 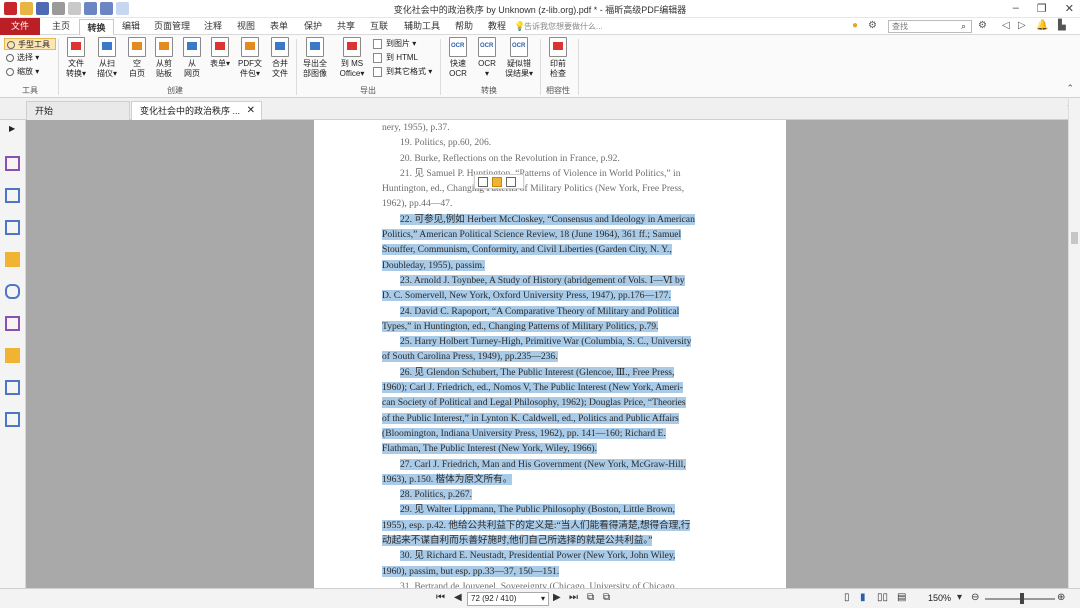 I want to click on zoom-dropdown-icon: ▾, so click(x=959, y=597).